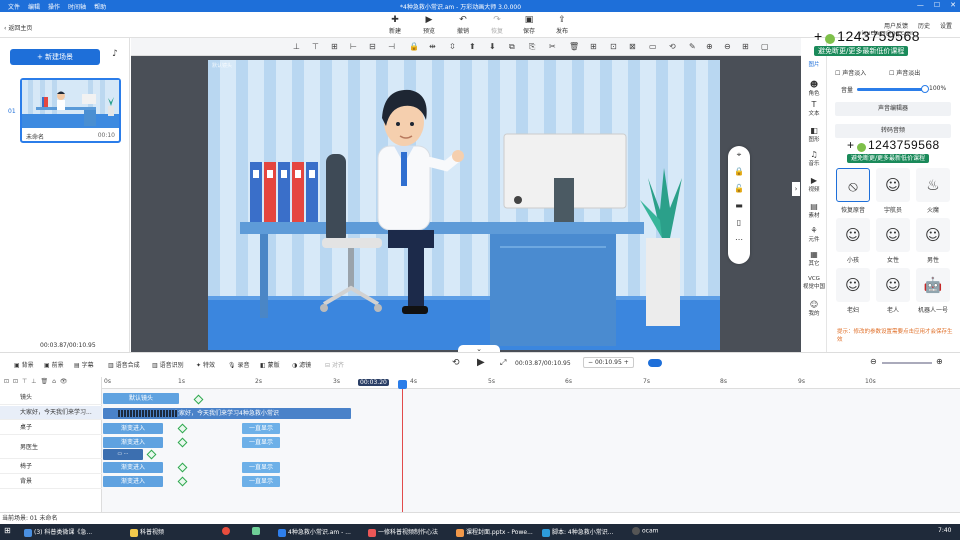 The height and width of the screenshot is (540, 960). What do you see at coordinates (497, 25) in the screenshot?
I see `redo-button: ↷ 恢复` at bounding box center [497, 25].